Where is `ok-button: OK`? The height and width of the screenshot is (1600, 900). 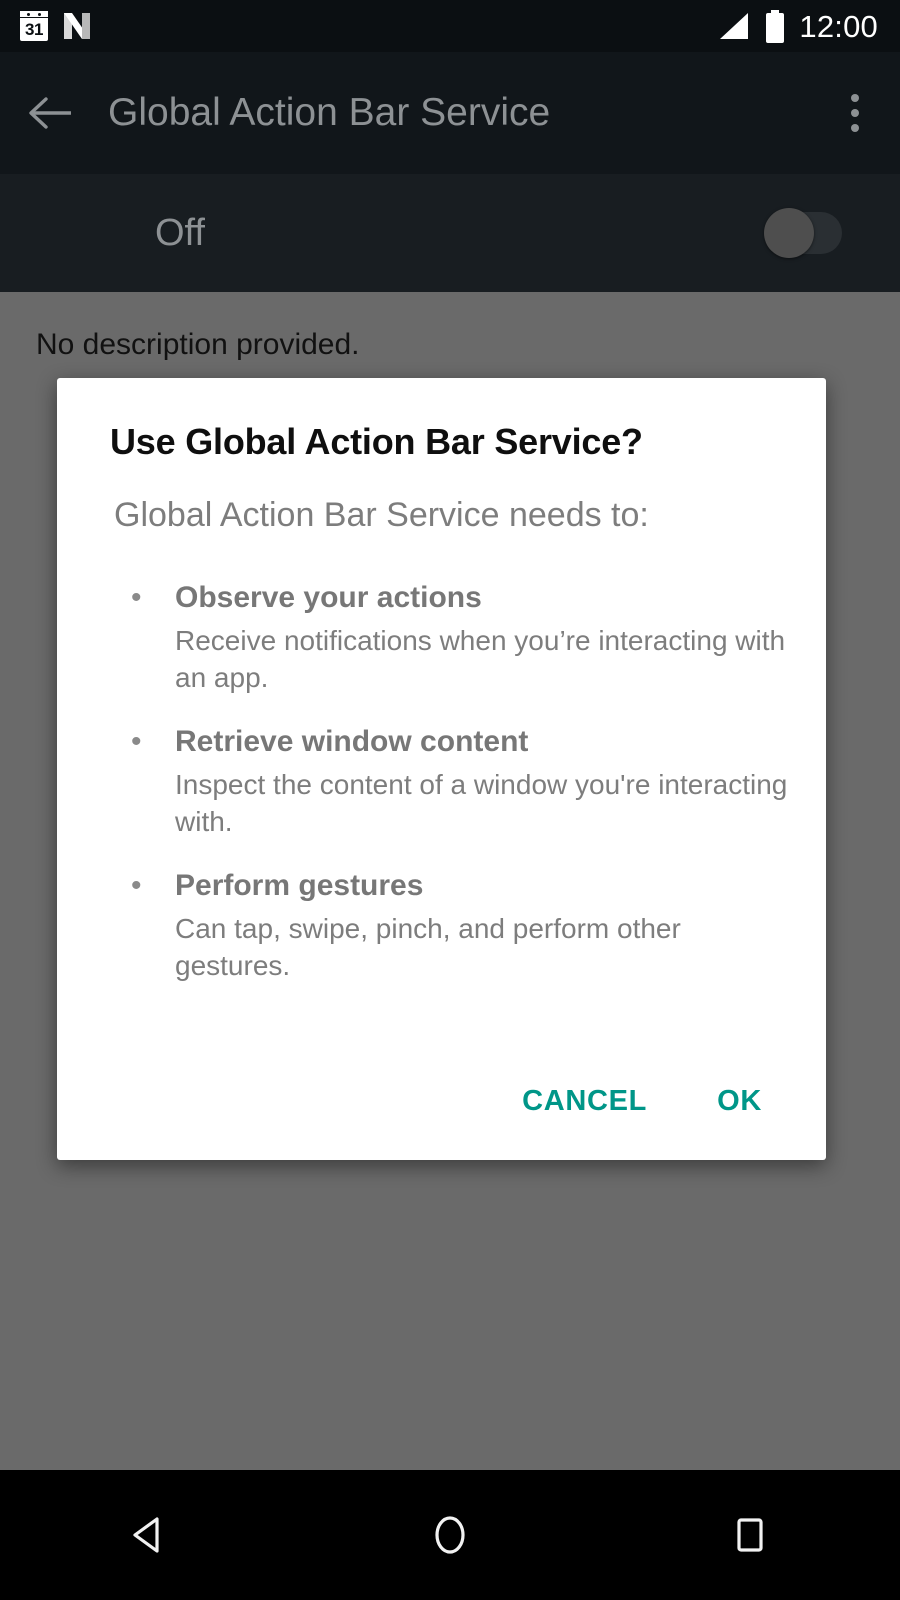
ok-button: OK is located at coordinates (739, 1101).